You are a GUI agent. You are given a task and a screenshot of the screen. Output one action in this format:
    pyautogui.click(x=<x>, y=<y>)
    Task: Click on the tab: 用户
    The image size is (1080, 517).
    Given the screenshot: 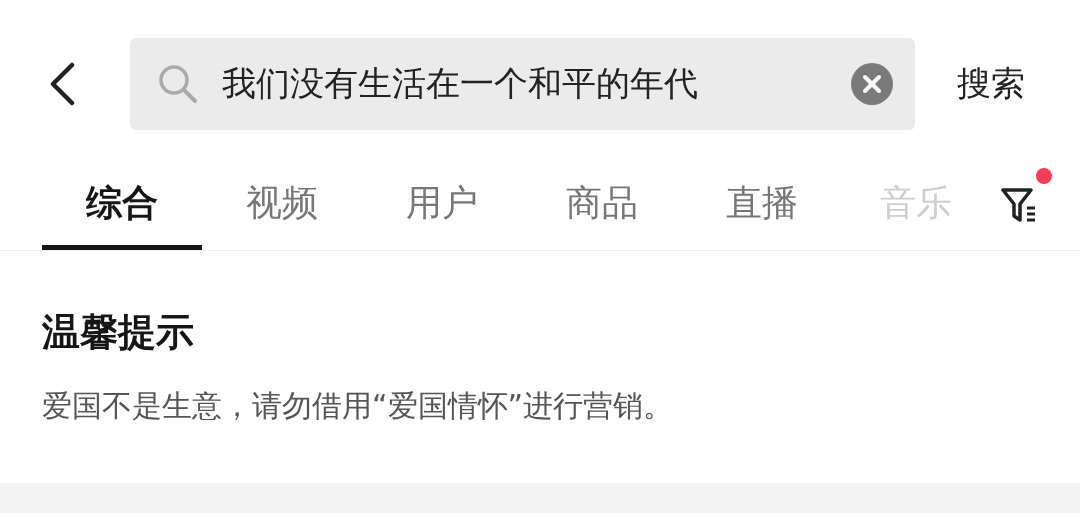 What is the action you would take?
    pyautogui.click(x=442, y=208)
    